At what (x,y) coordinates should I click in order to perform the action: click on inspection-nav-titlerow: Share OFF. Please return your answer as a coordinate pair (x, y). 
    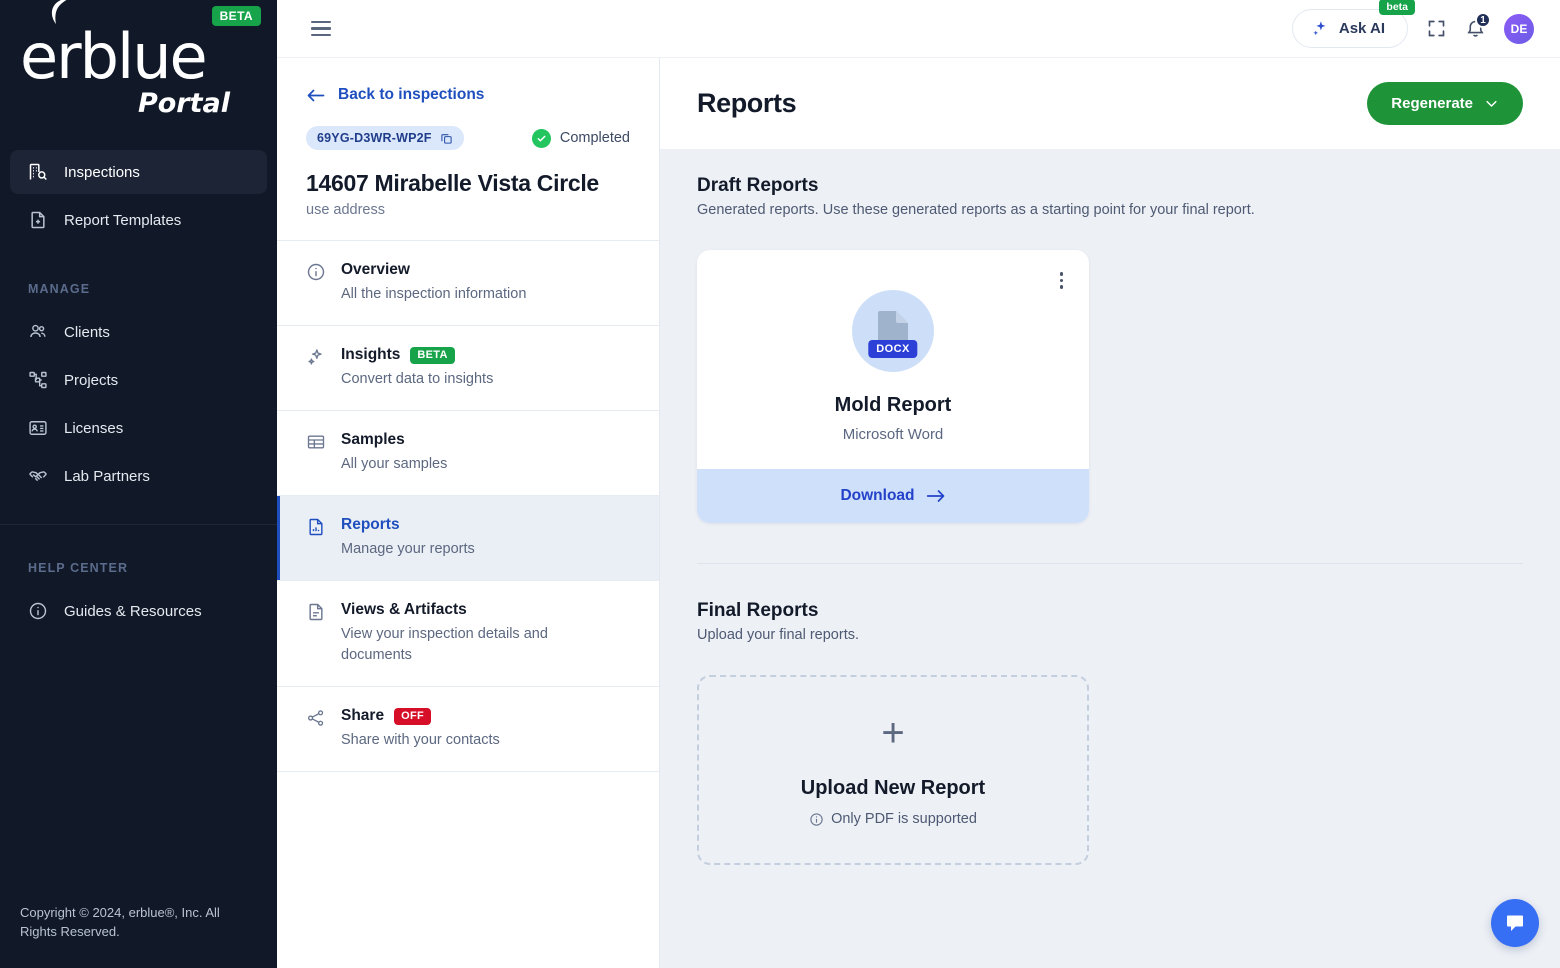
    Looking at the image, I should click on (420, 716).